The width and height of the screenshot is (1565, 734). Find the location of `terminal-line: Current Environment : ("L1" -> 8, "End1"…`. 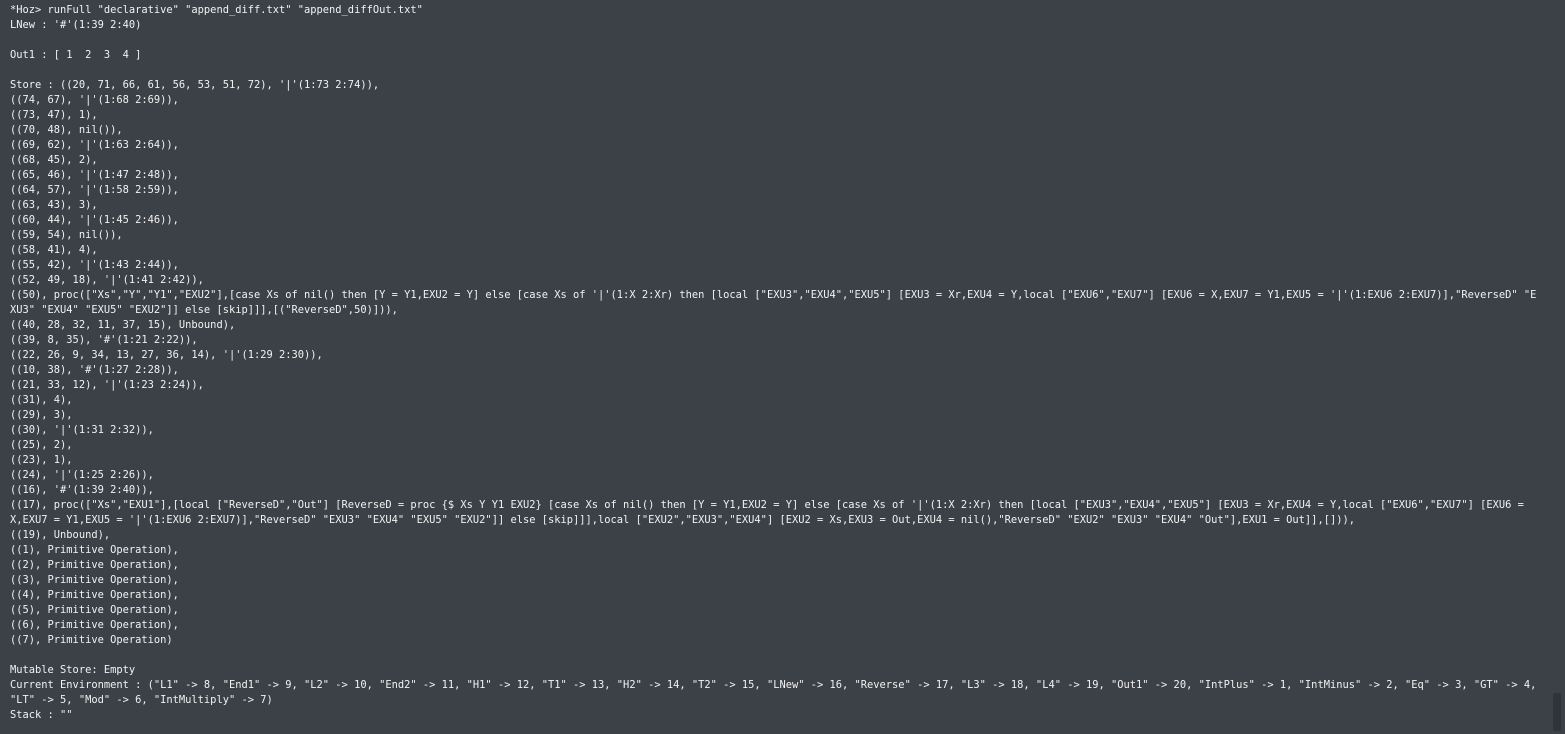

terminal-line: Current Environment : ("L1" -> 8, "End1"… is located at coordinates (776, 692).